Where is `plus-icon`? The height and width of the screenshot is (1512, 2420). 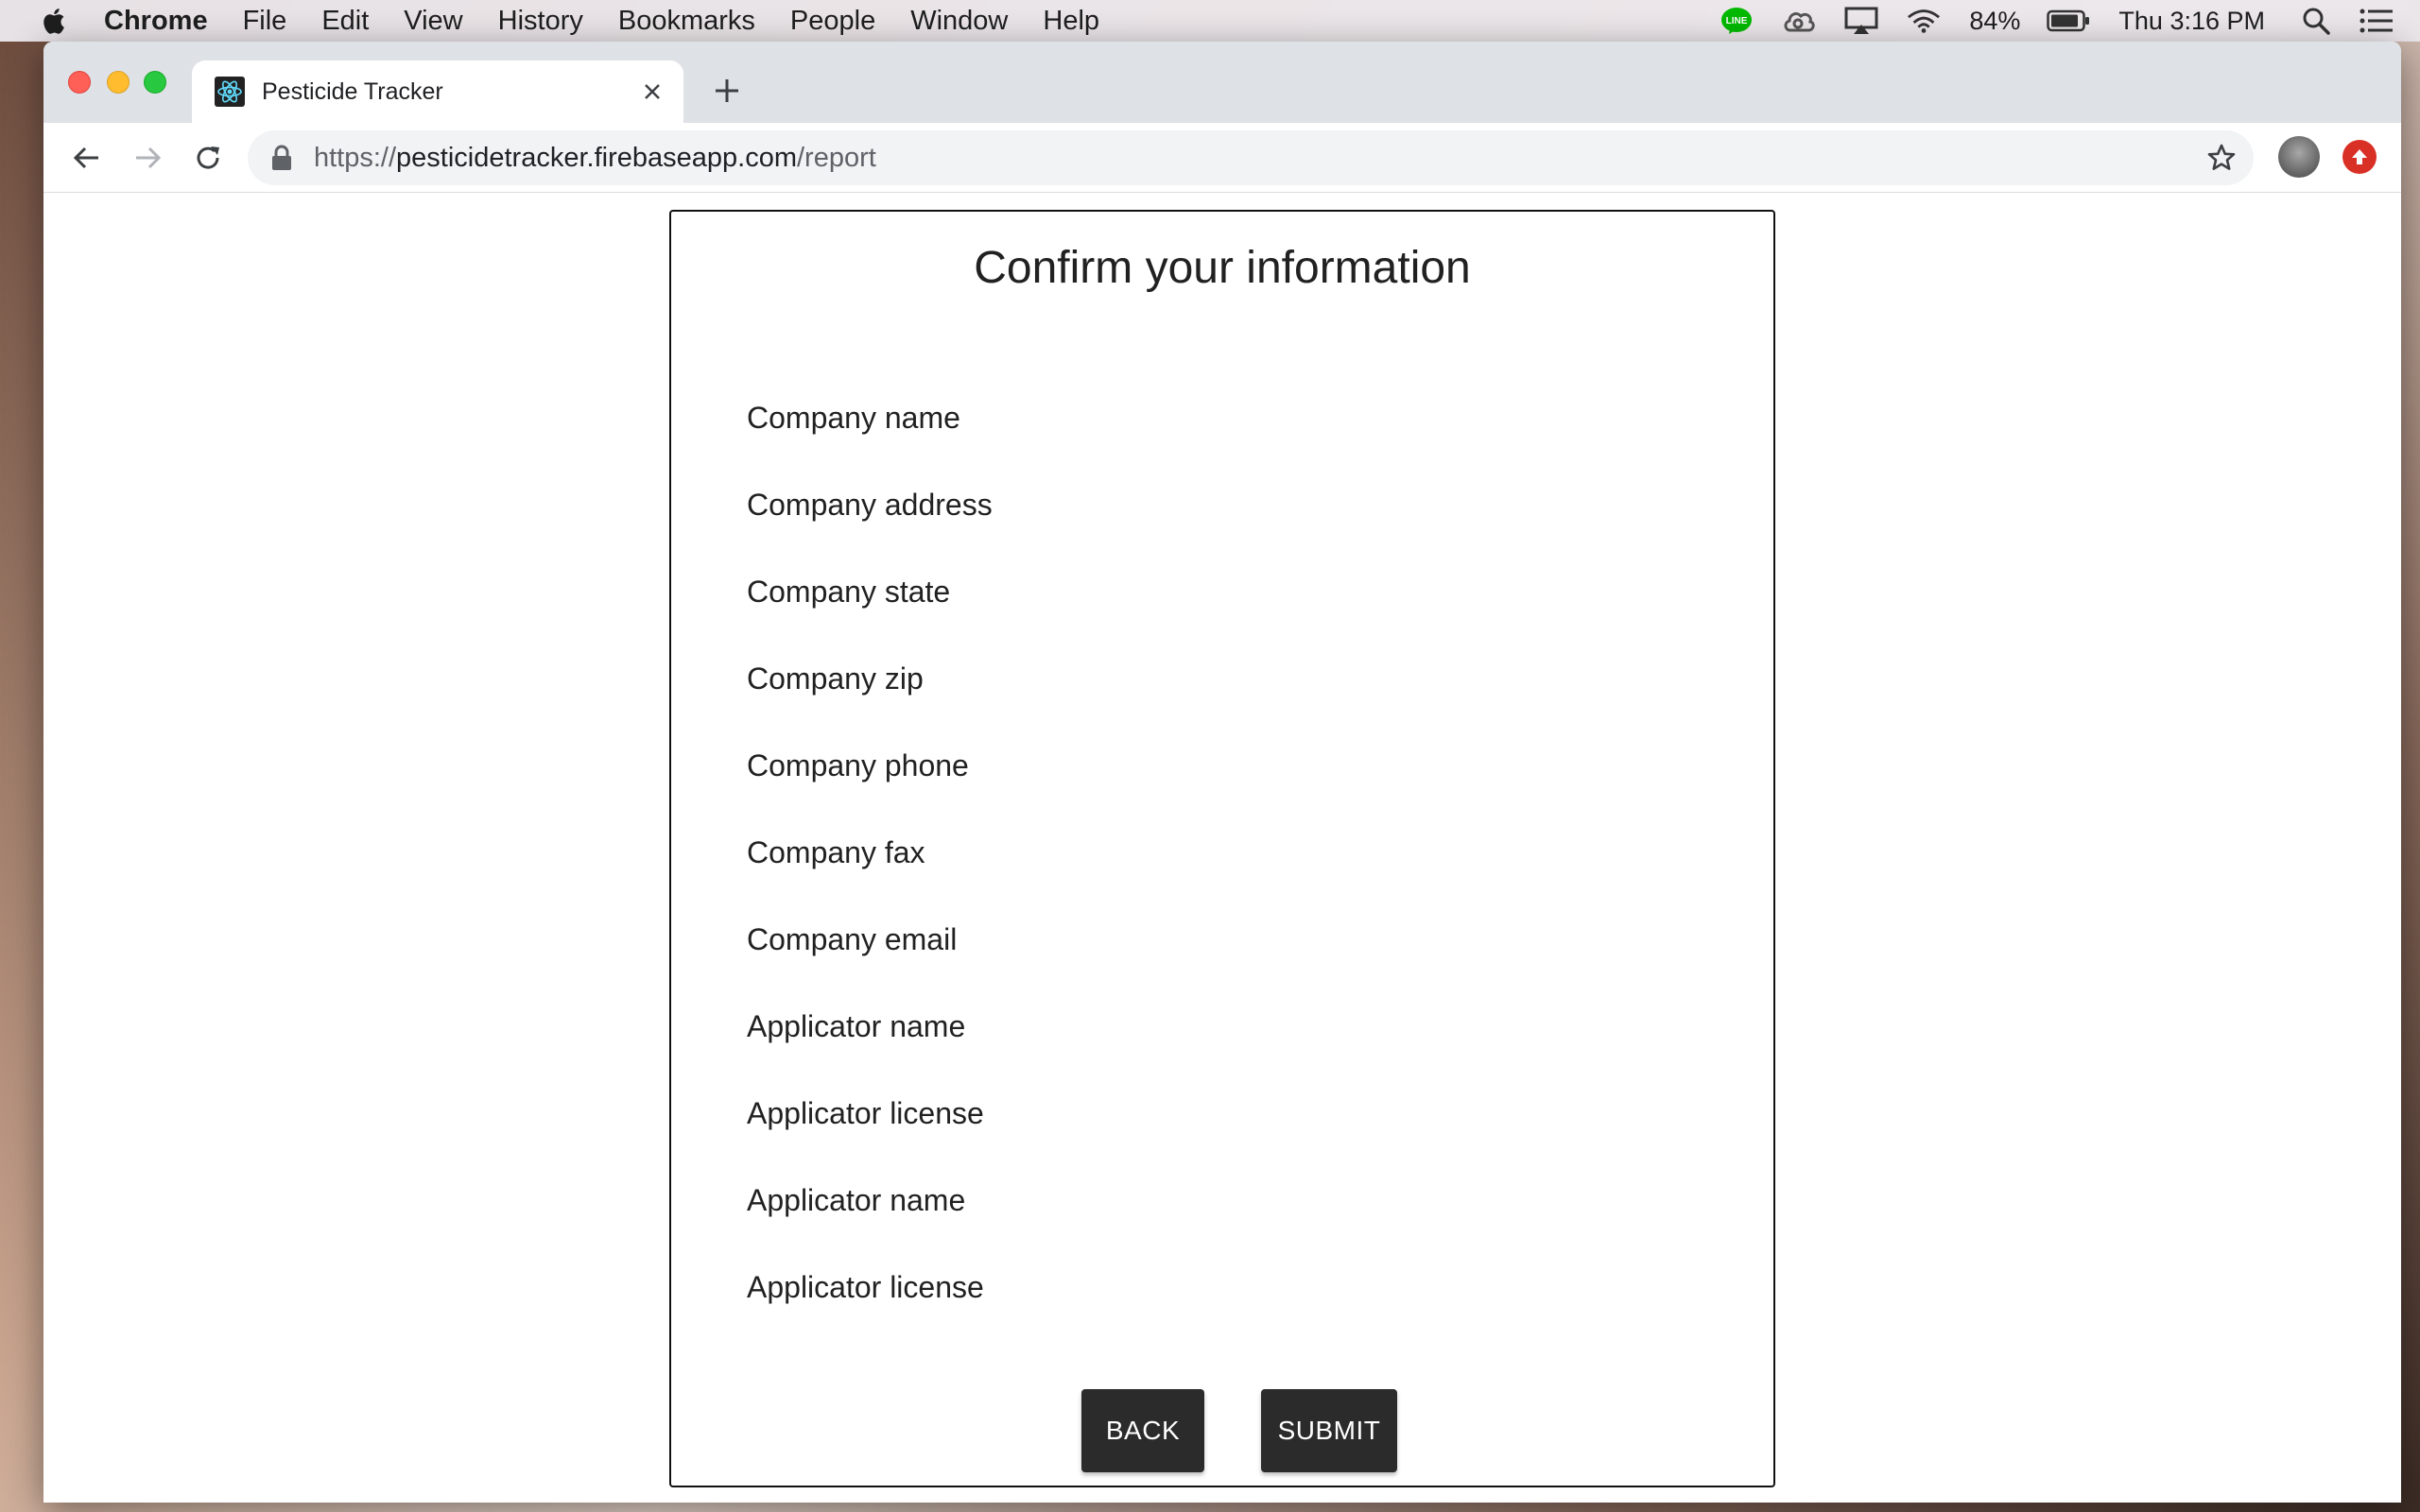
plus-icon is located at coordinates (727, 90).